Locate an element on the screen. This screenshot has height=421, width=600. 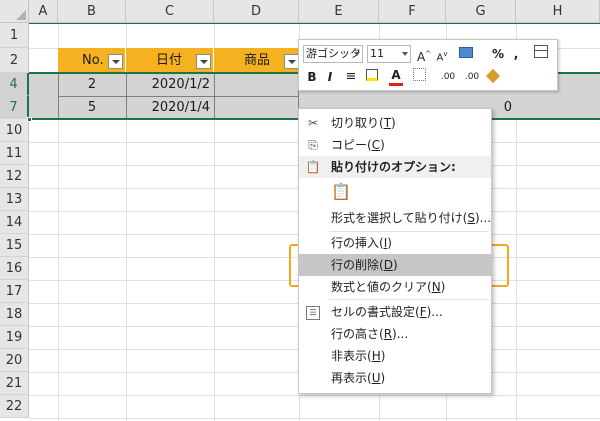
row-header-1: 1 is located at coordinates (14, 35).